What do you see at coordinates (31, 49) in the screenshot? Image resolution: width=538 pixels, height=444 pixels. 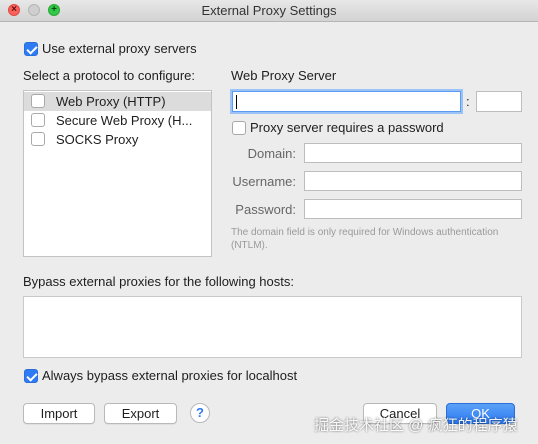 I see `use-external-proxy-checkbox` at bounding box center [31, 49].